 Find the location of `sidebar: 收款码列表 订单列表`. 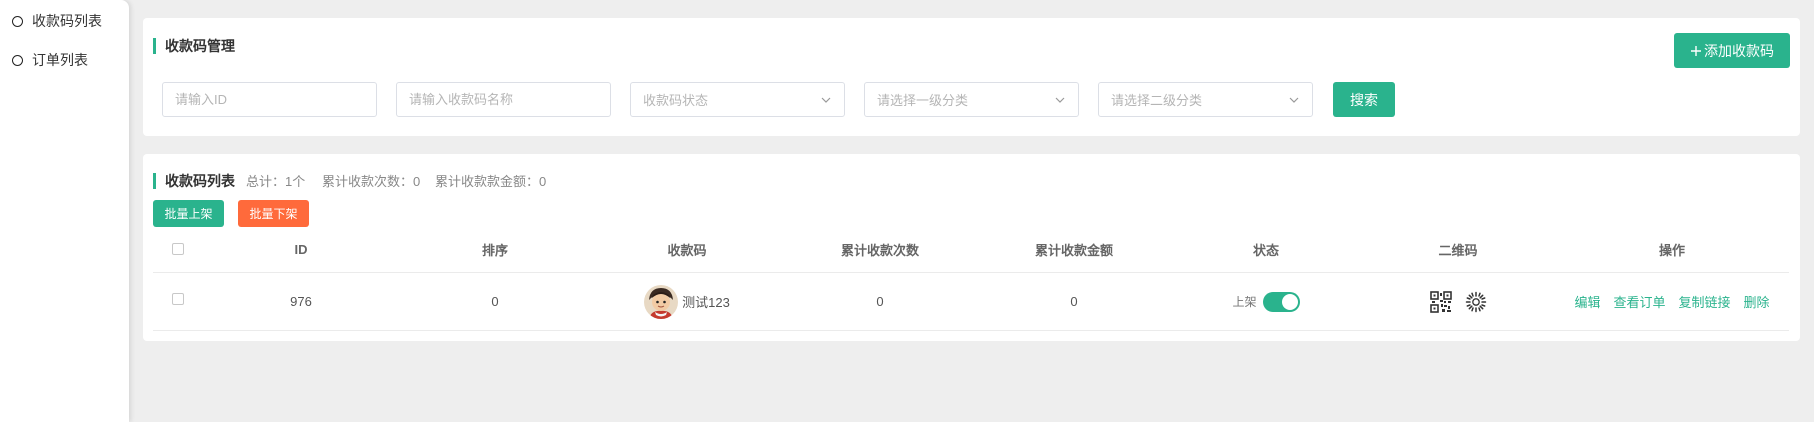

sidebar: 收款码列表 订单列表 is located at coordinates (64, 211).